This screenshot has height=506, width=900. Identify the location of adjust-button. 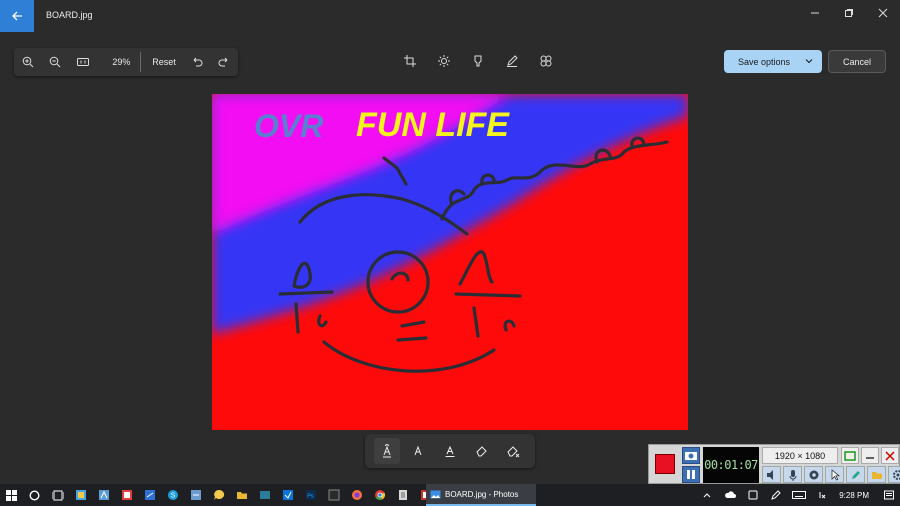
(444, 61).